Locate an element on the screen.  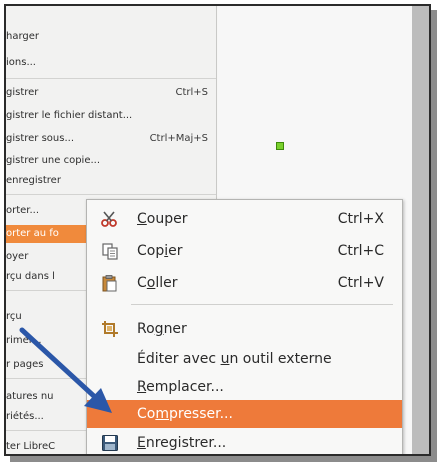
file-menu-item: oyer is located at coordinates (17, 257).